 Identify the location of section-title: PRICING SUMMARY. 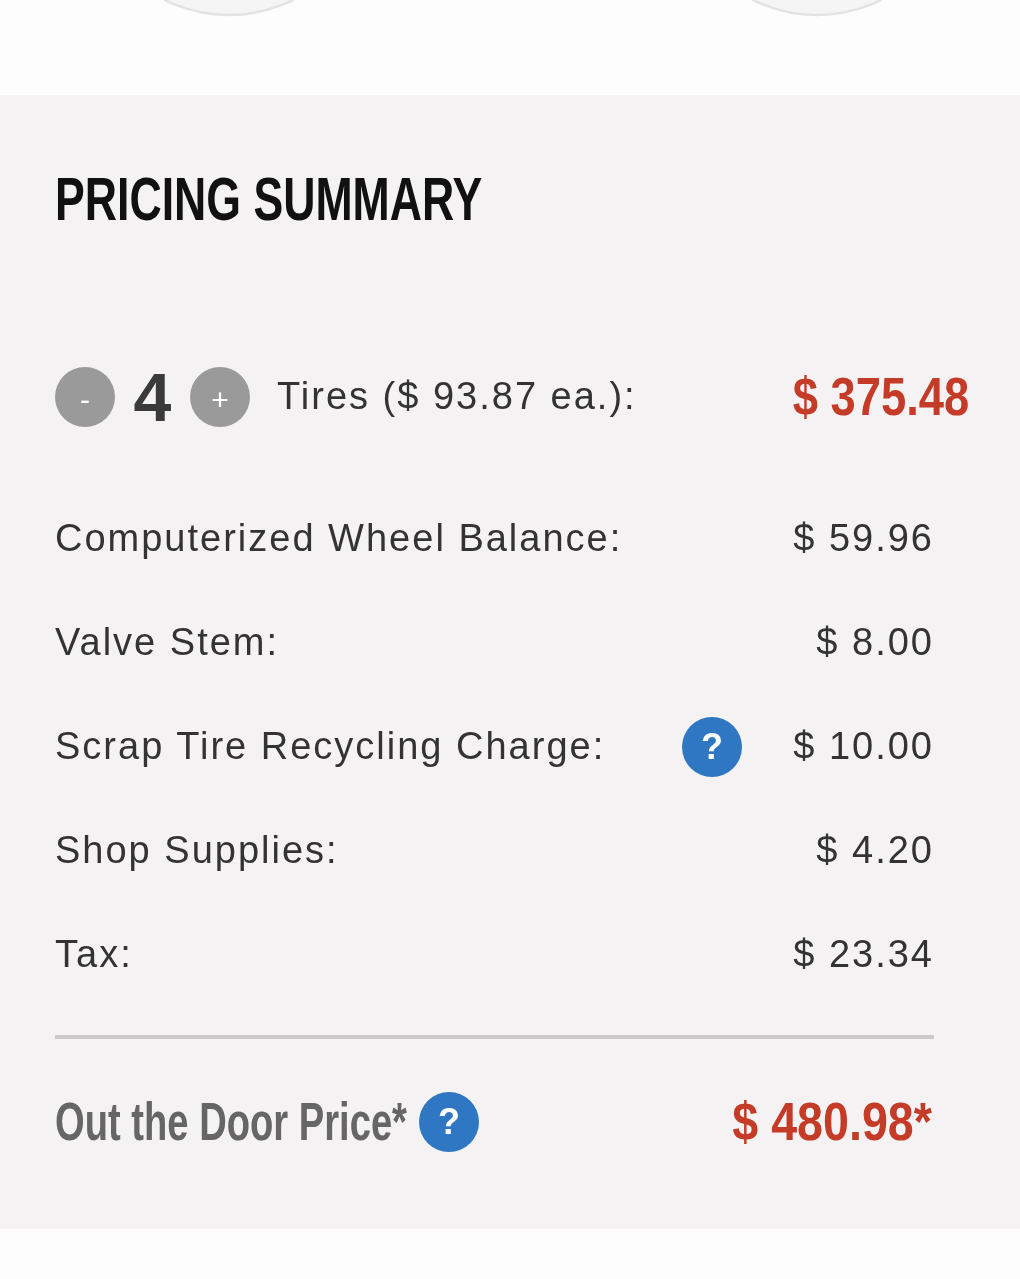
(269, 199).